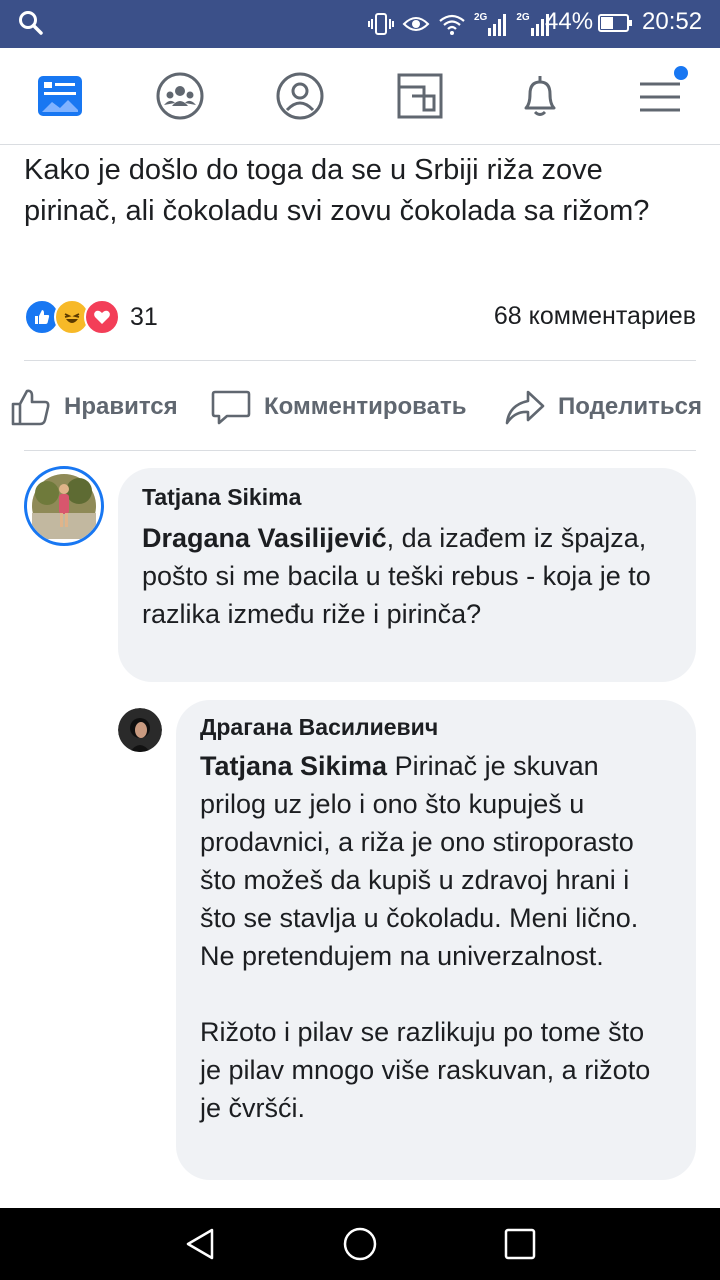 This screenshot has width=720, height=1280. I want to click on vibrate-icon, so click(381, 24).